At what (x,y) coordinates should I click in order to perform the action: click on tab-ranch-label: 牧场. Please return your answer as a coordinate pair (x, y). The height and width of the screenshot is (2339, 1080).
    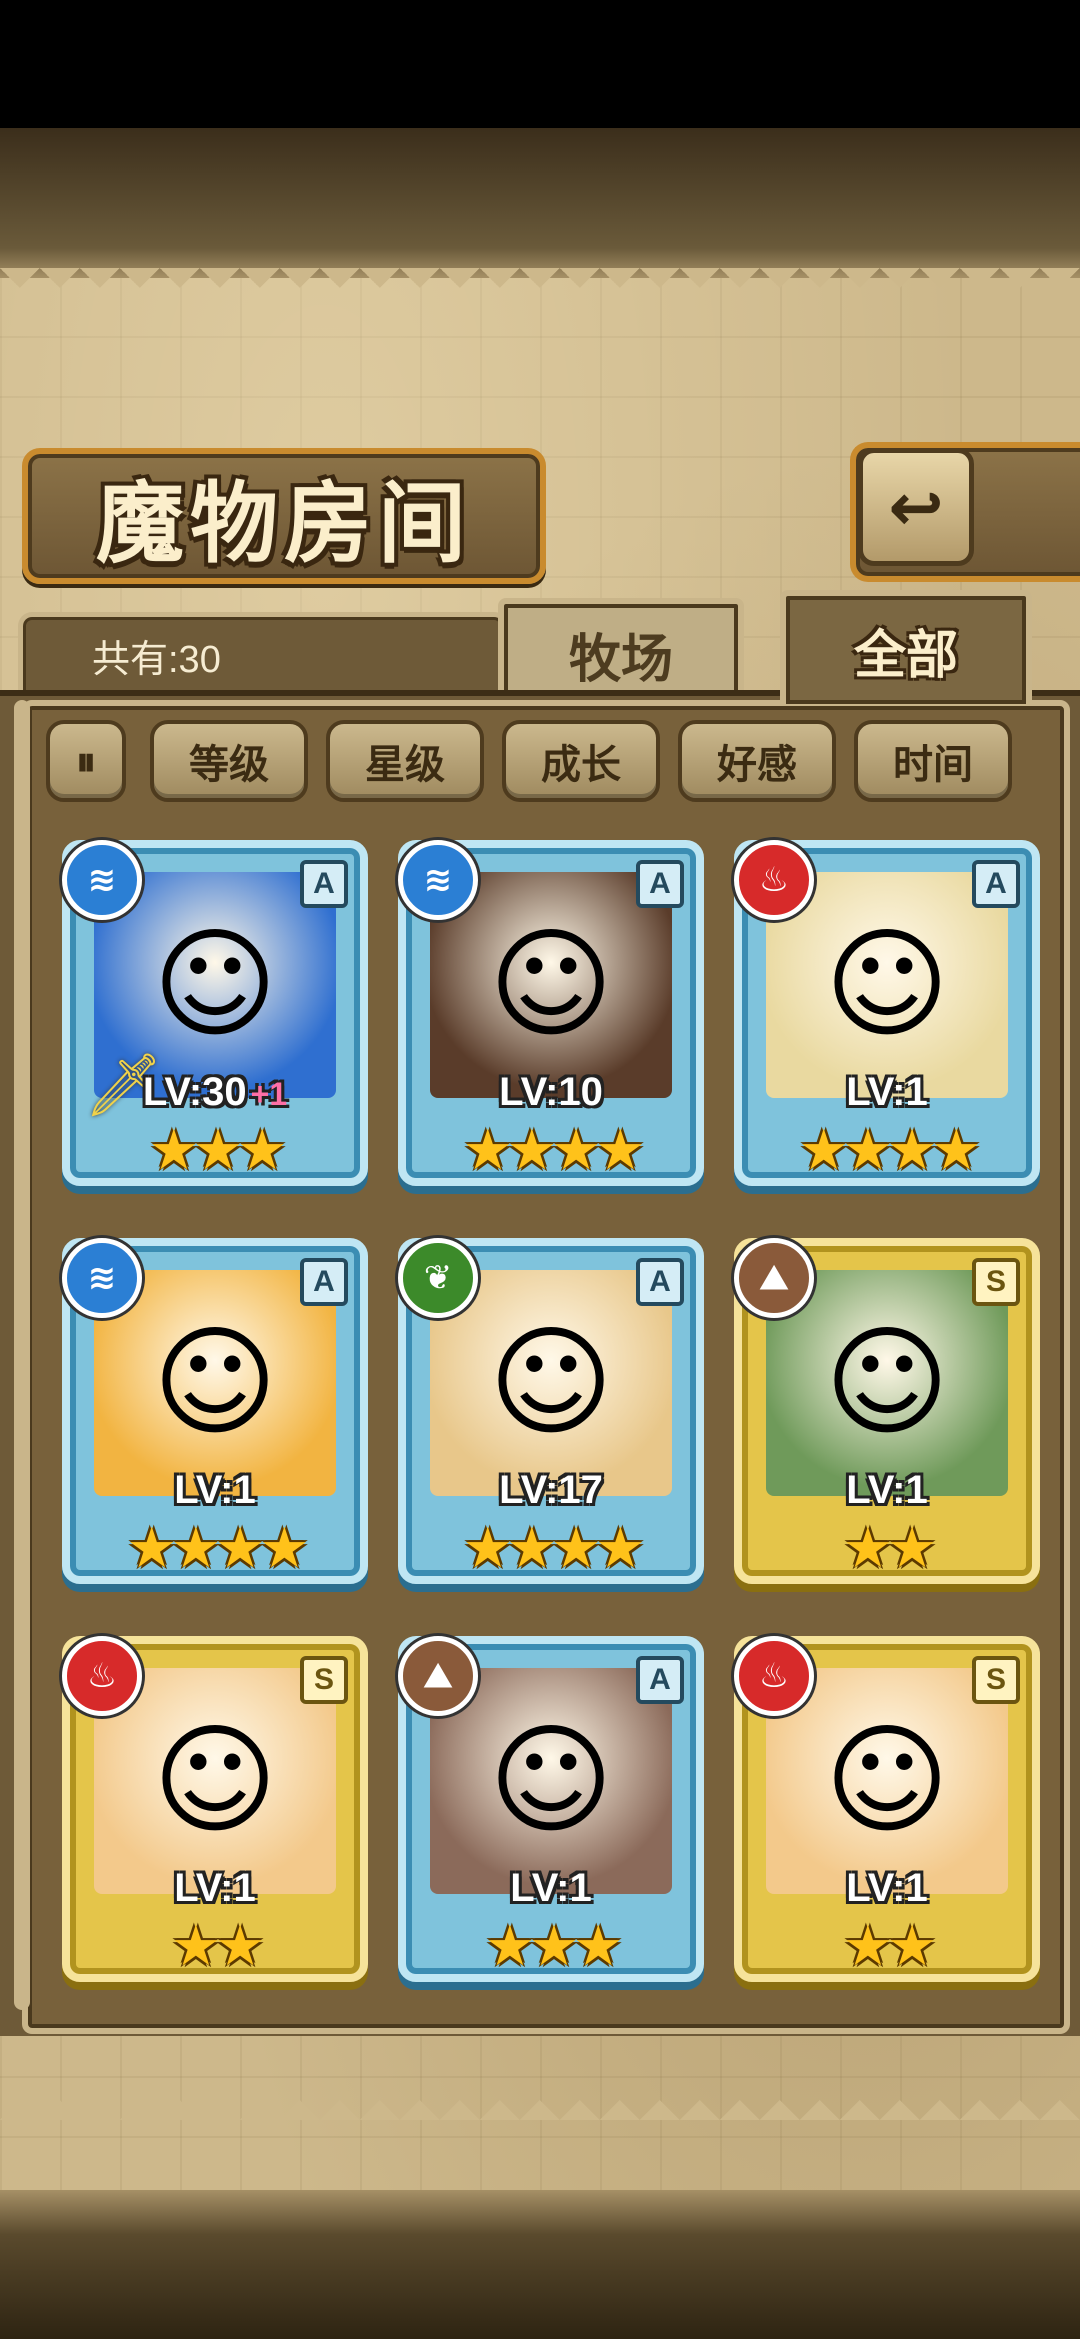
    Looking at the image, I should click on (620, 659).